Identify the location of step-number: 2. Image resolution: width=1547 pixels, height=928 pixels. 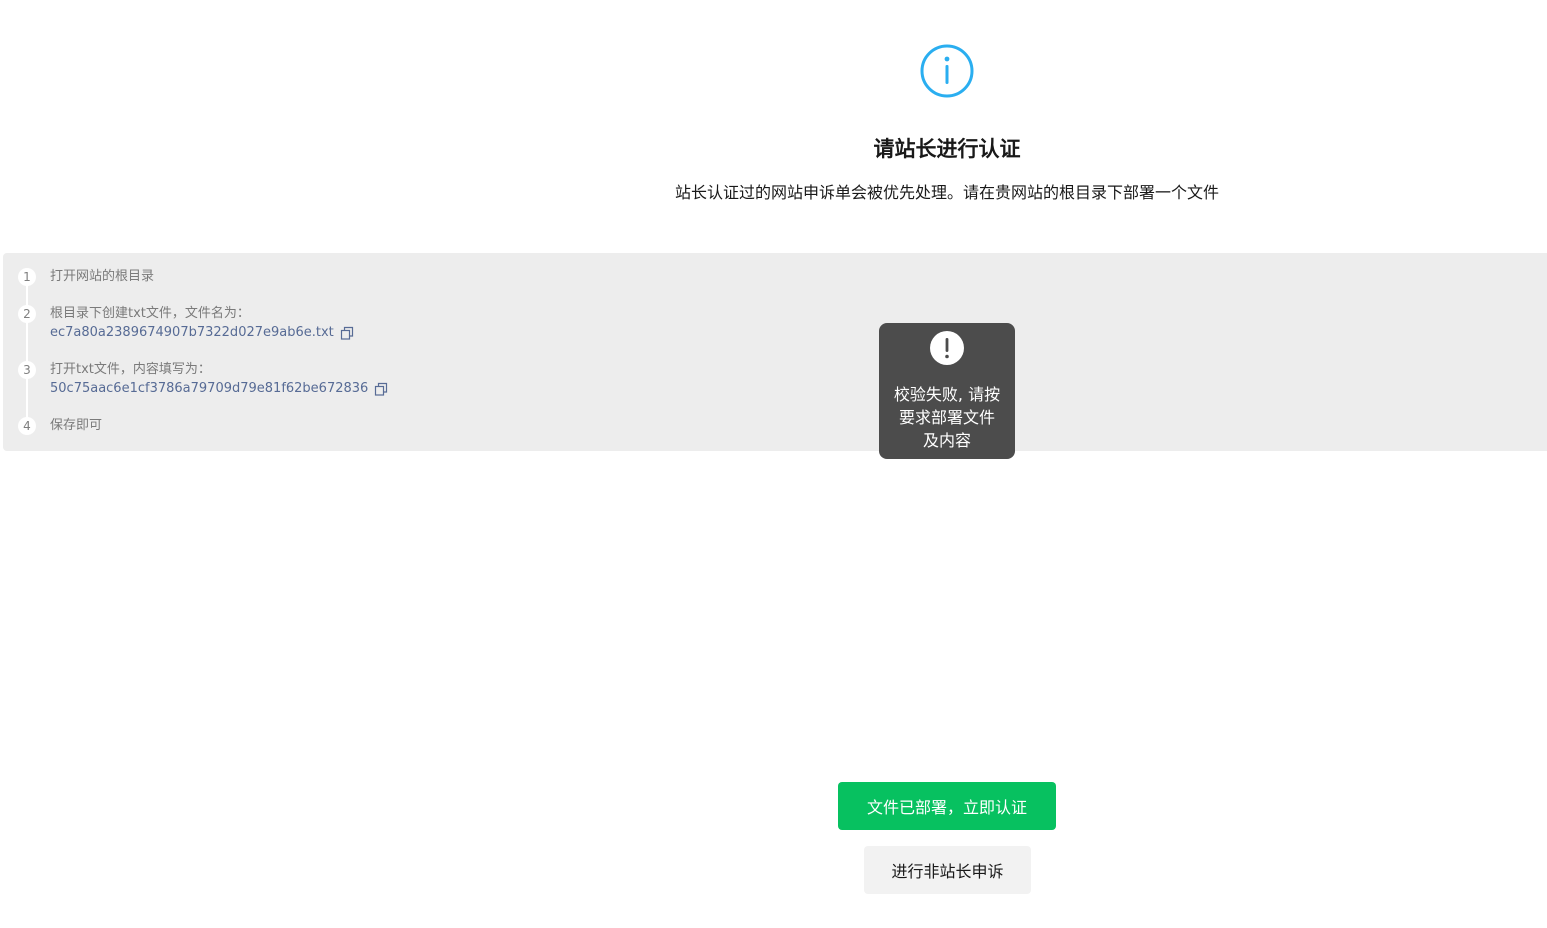
(27, 314).